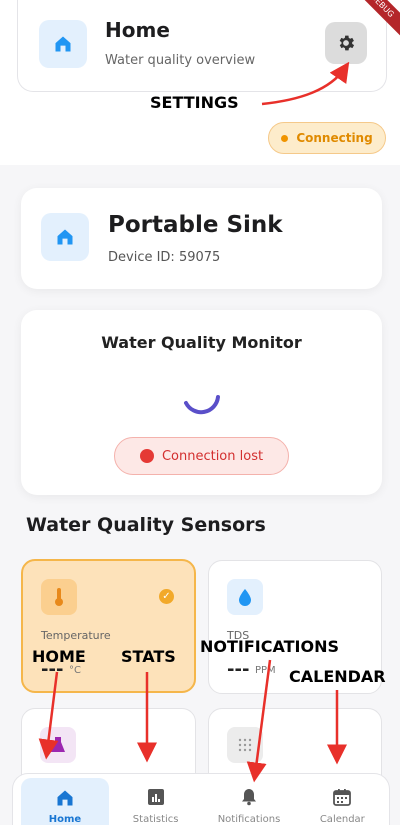  I want to click on sensor-unit: PPM, so click(265, 670).